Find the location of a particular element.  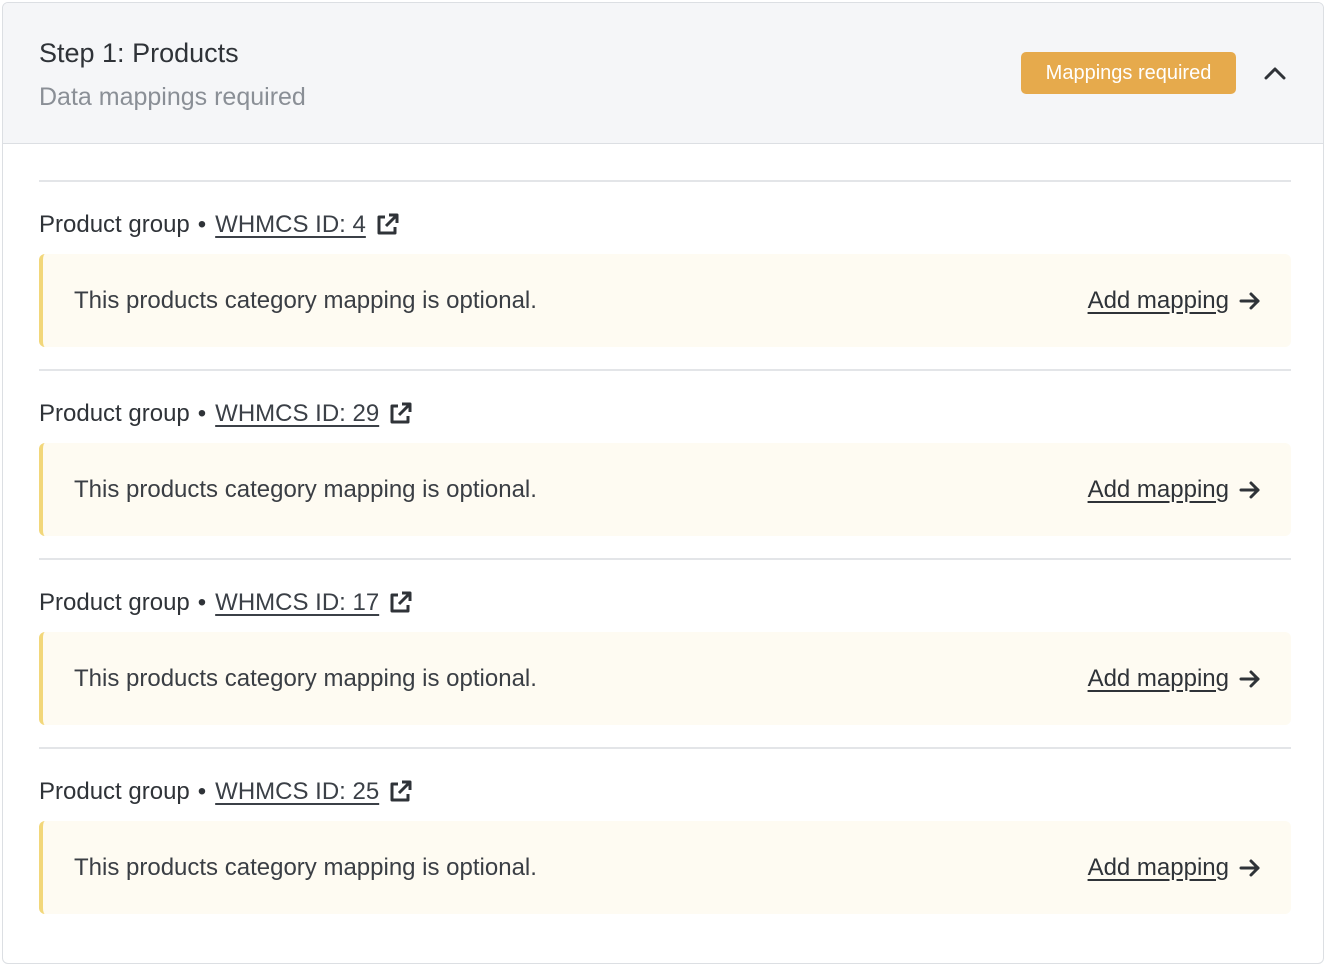

step-title: Step 1: Products is located at coordinates (139, 53).